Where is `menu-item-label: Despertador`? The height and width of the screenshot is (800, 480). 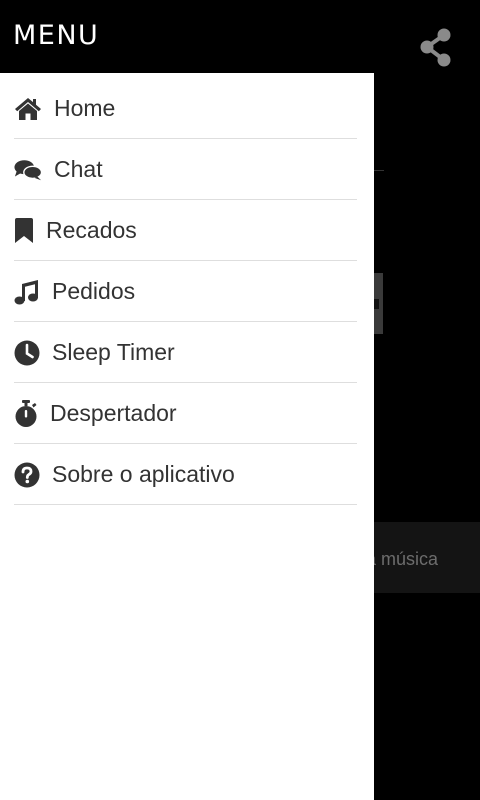
menu-item-label: Despertador is located at coordinates (113, 413).